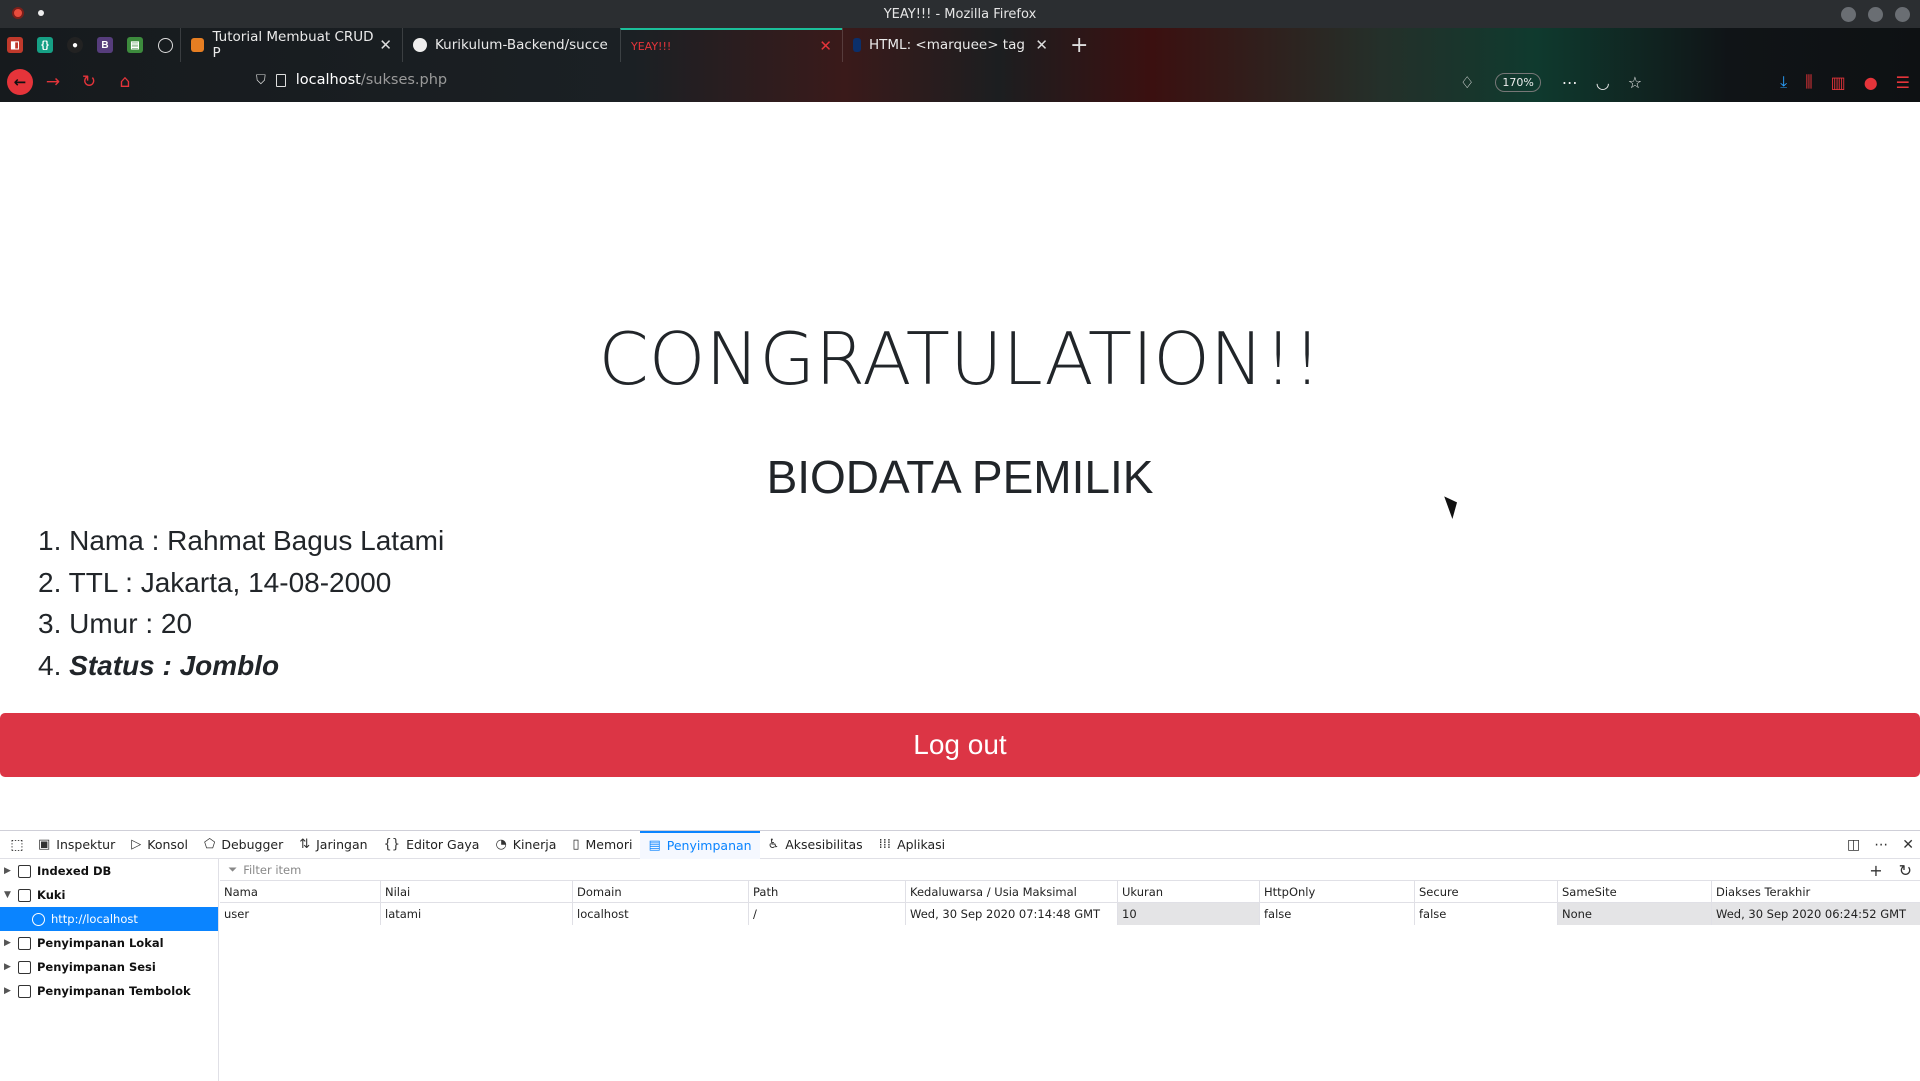 The width and height of the screenshot is (1920, 1081). Describe the element at coordinates (960, 14) in the screenshot. I see `window-title: YEAY!!! - Mozilla Firefox` at that location.